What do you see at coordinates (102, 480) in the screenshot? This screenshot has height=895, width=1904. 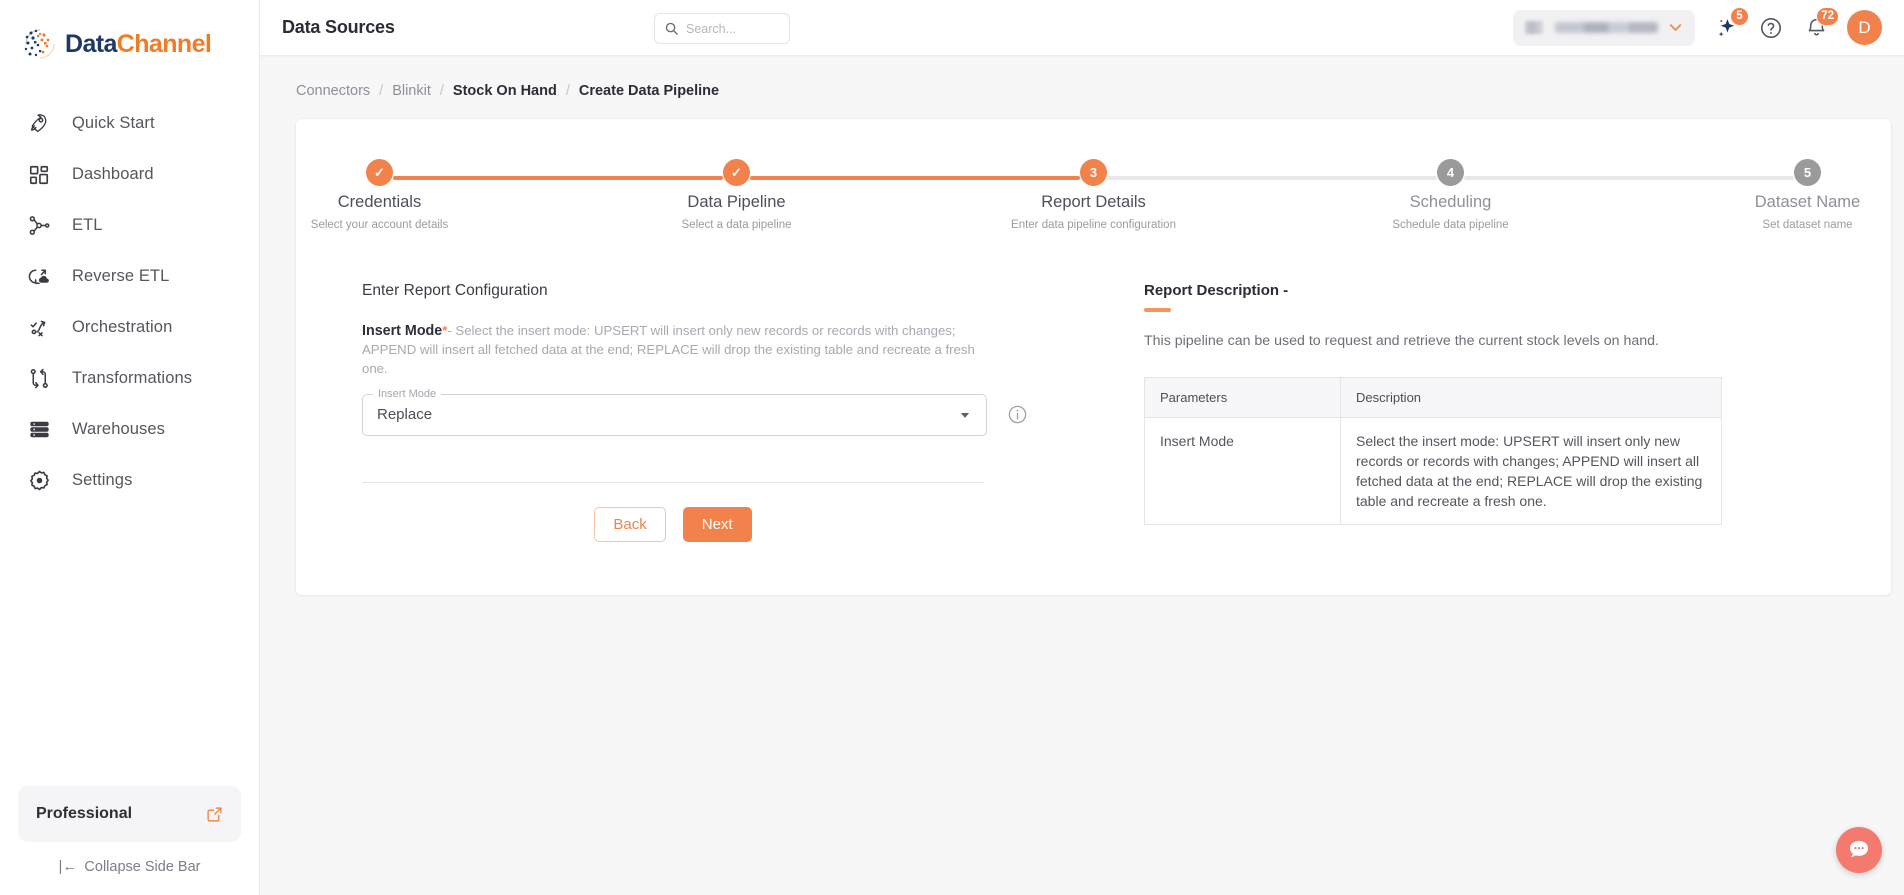 I see `sidebar-item-label: Settings` at bounding box center [102, 480].